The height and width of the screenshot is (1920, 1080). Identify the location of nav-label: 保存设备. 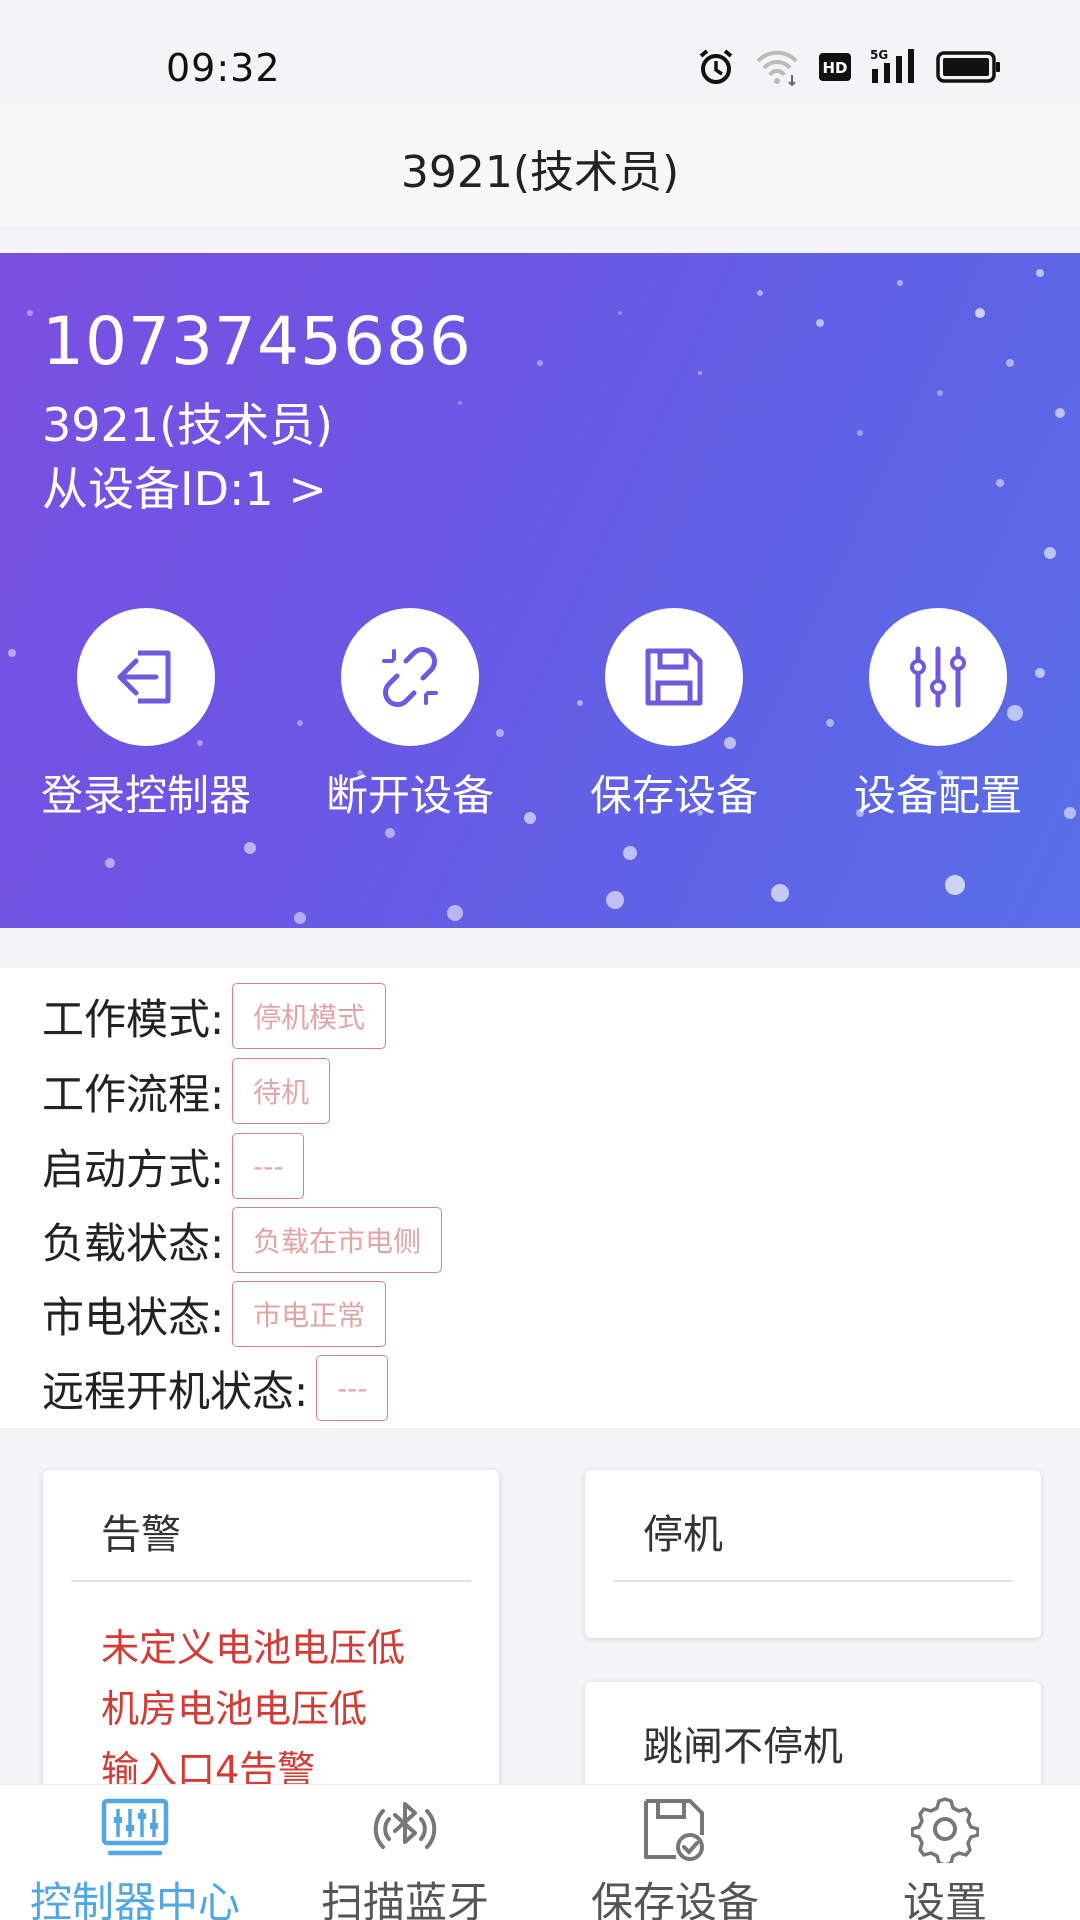
(674, 1899).